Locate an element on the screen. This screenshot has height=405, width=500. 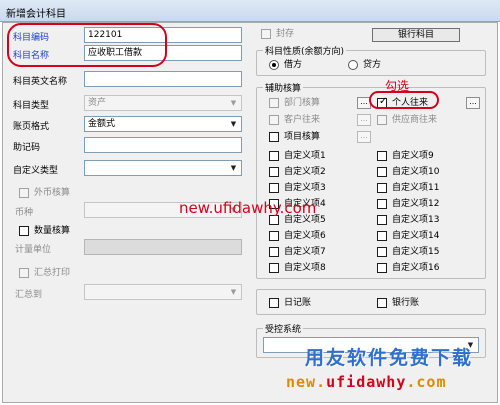
page-format-value: 金额式 is located at coordinates (102, 124).